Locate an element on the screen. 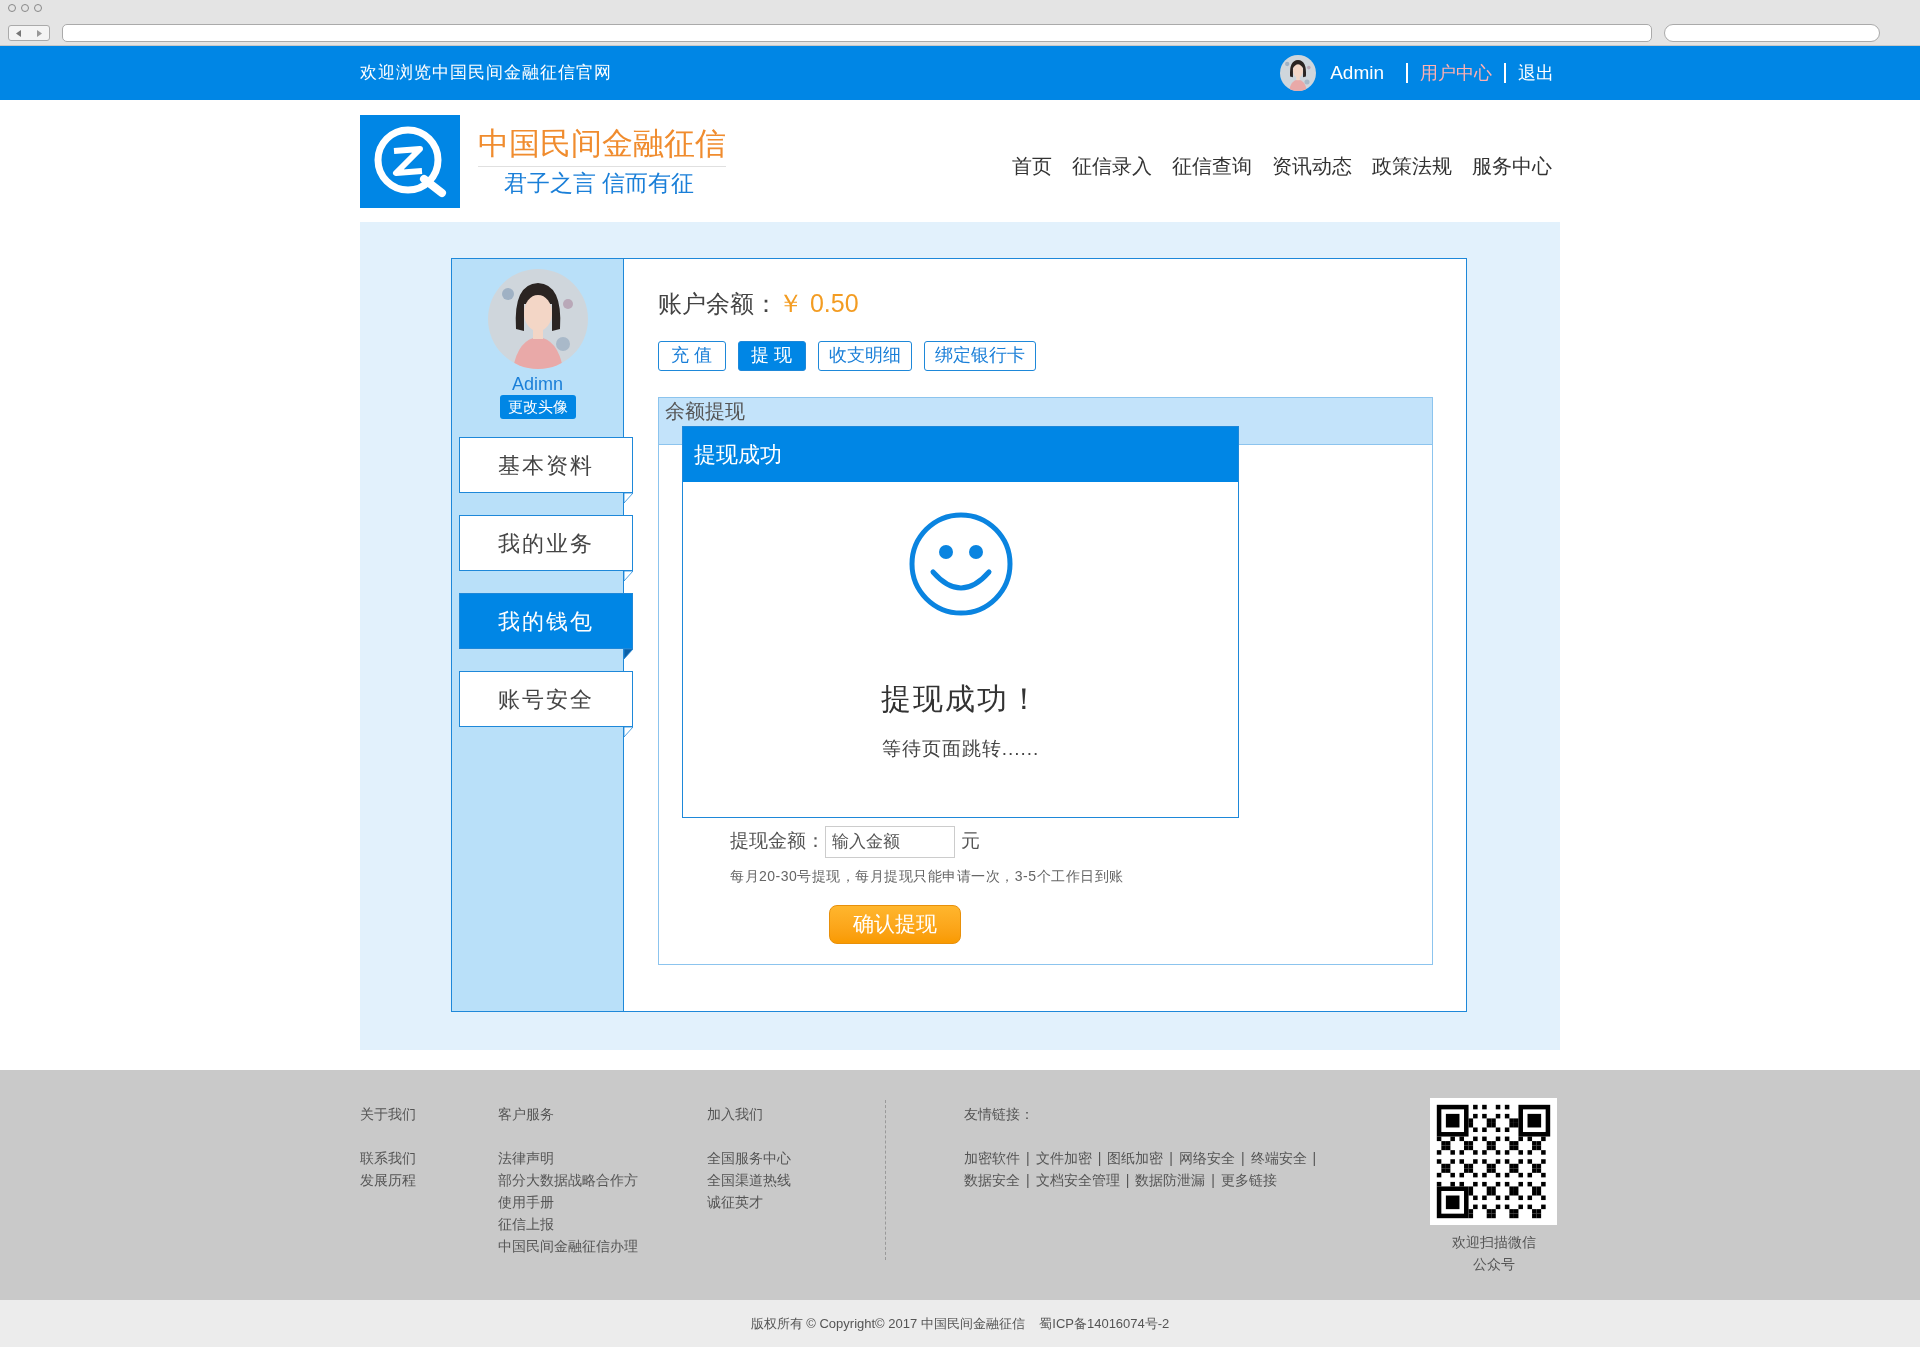 The height and width of the screenshot is (1347, 1920). nav-link: 政策法规 is located at coordinates (1412, 166).